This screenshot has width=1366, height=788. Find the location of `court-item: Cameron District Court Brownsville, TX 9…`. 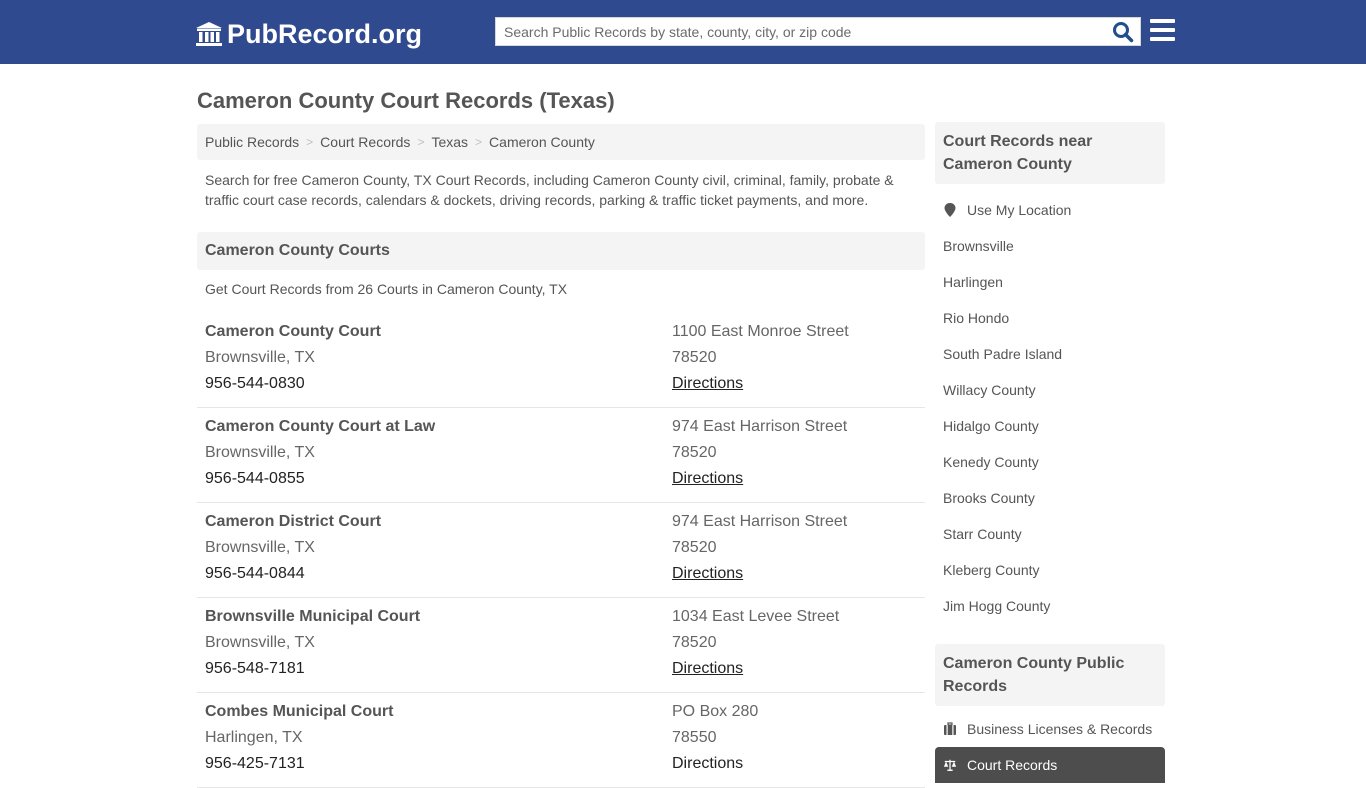

court-item: Cameron District Court Brownsville, TX 9… is located at coordinates (561, 550).